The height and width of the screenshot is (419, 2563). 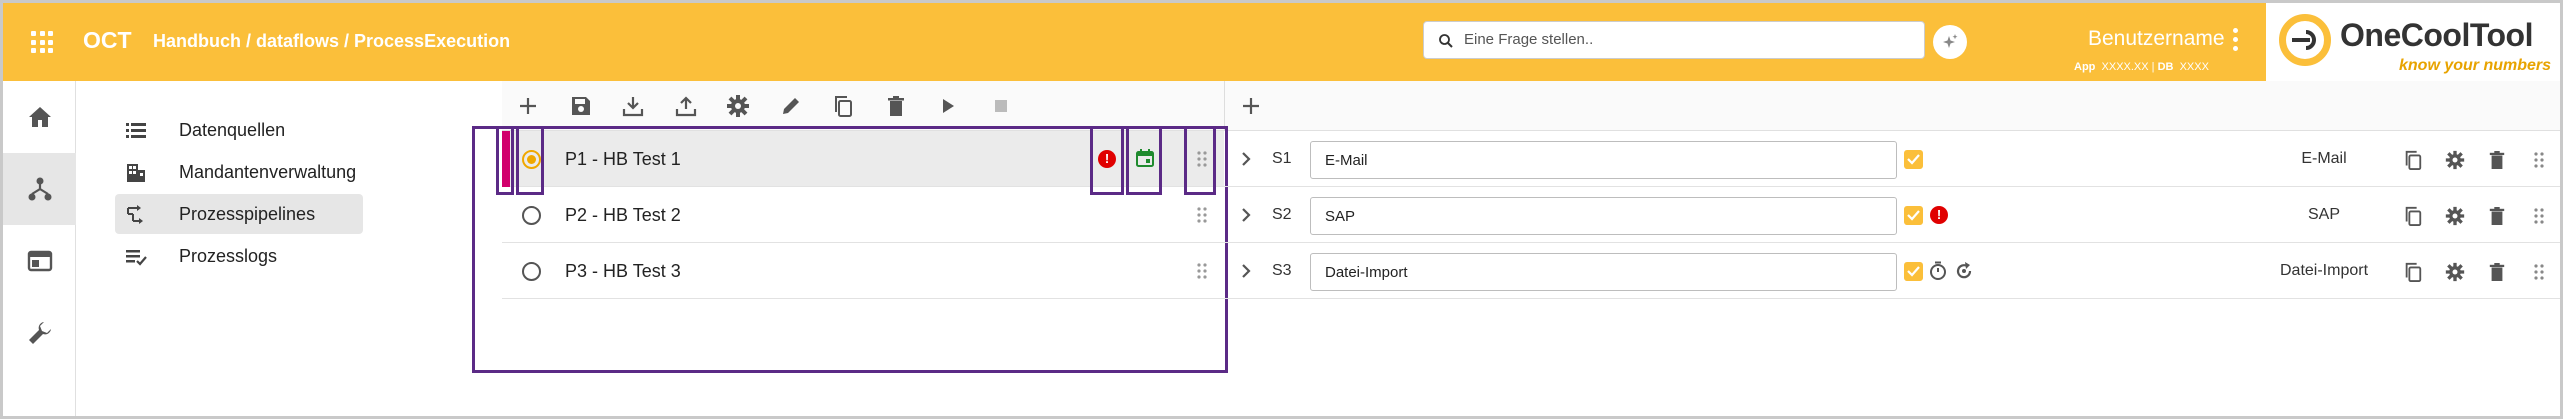 What do you see at coordinates (39, 117) in the screenshot?
I see `rail-item-home` at bounding box center [39, 117].